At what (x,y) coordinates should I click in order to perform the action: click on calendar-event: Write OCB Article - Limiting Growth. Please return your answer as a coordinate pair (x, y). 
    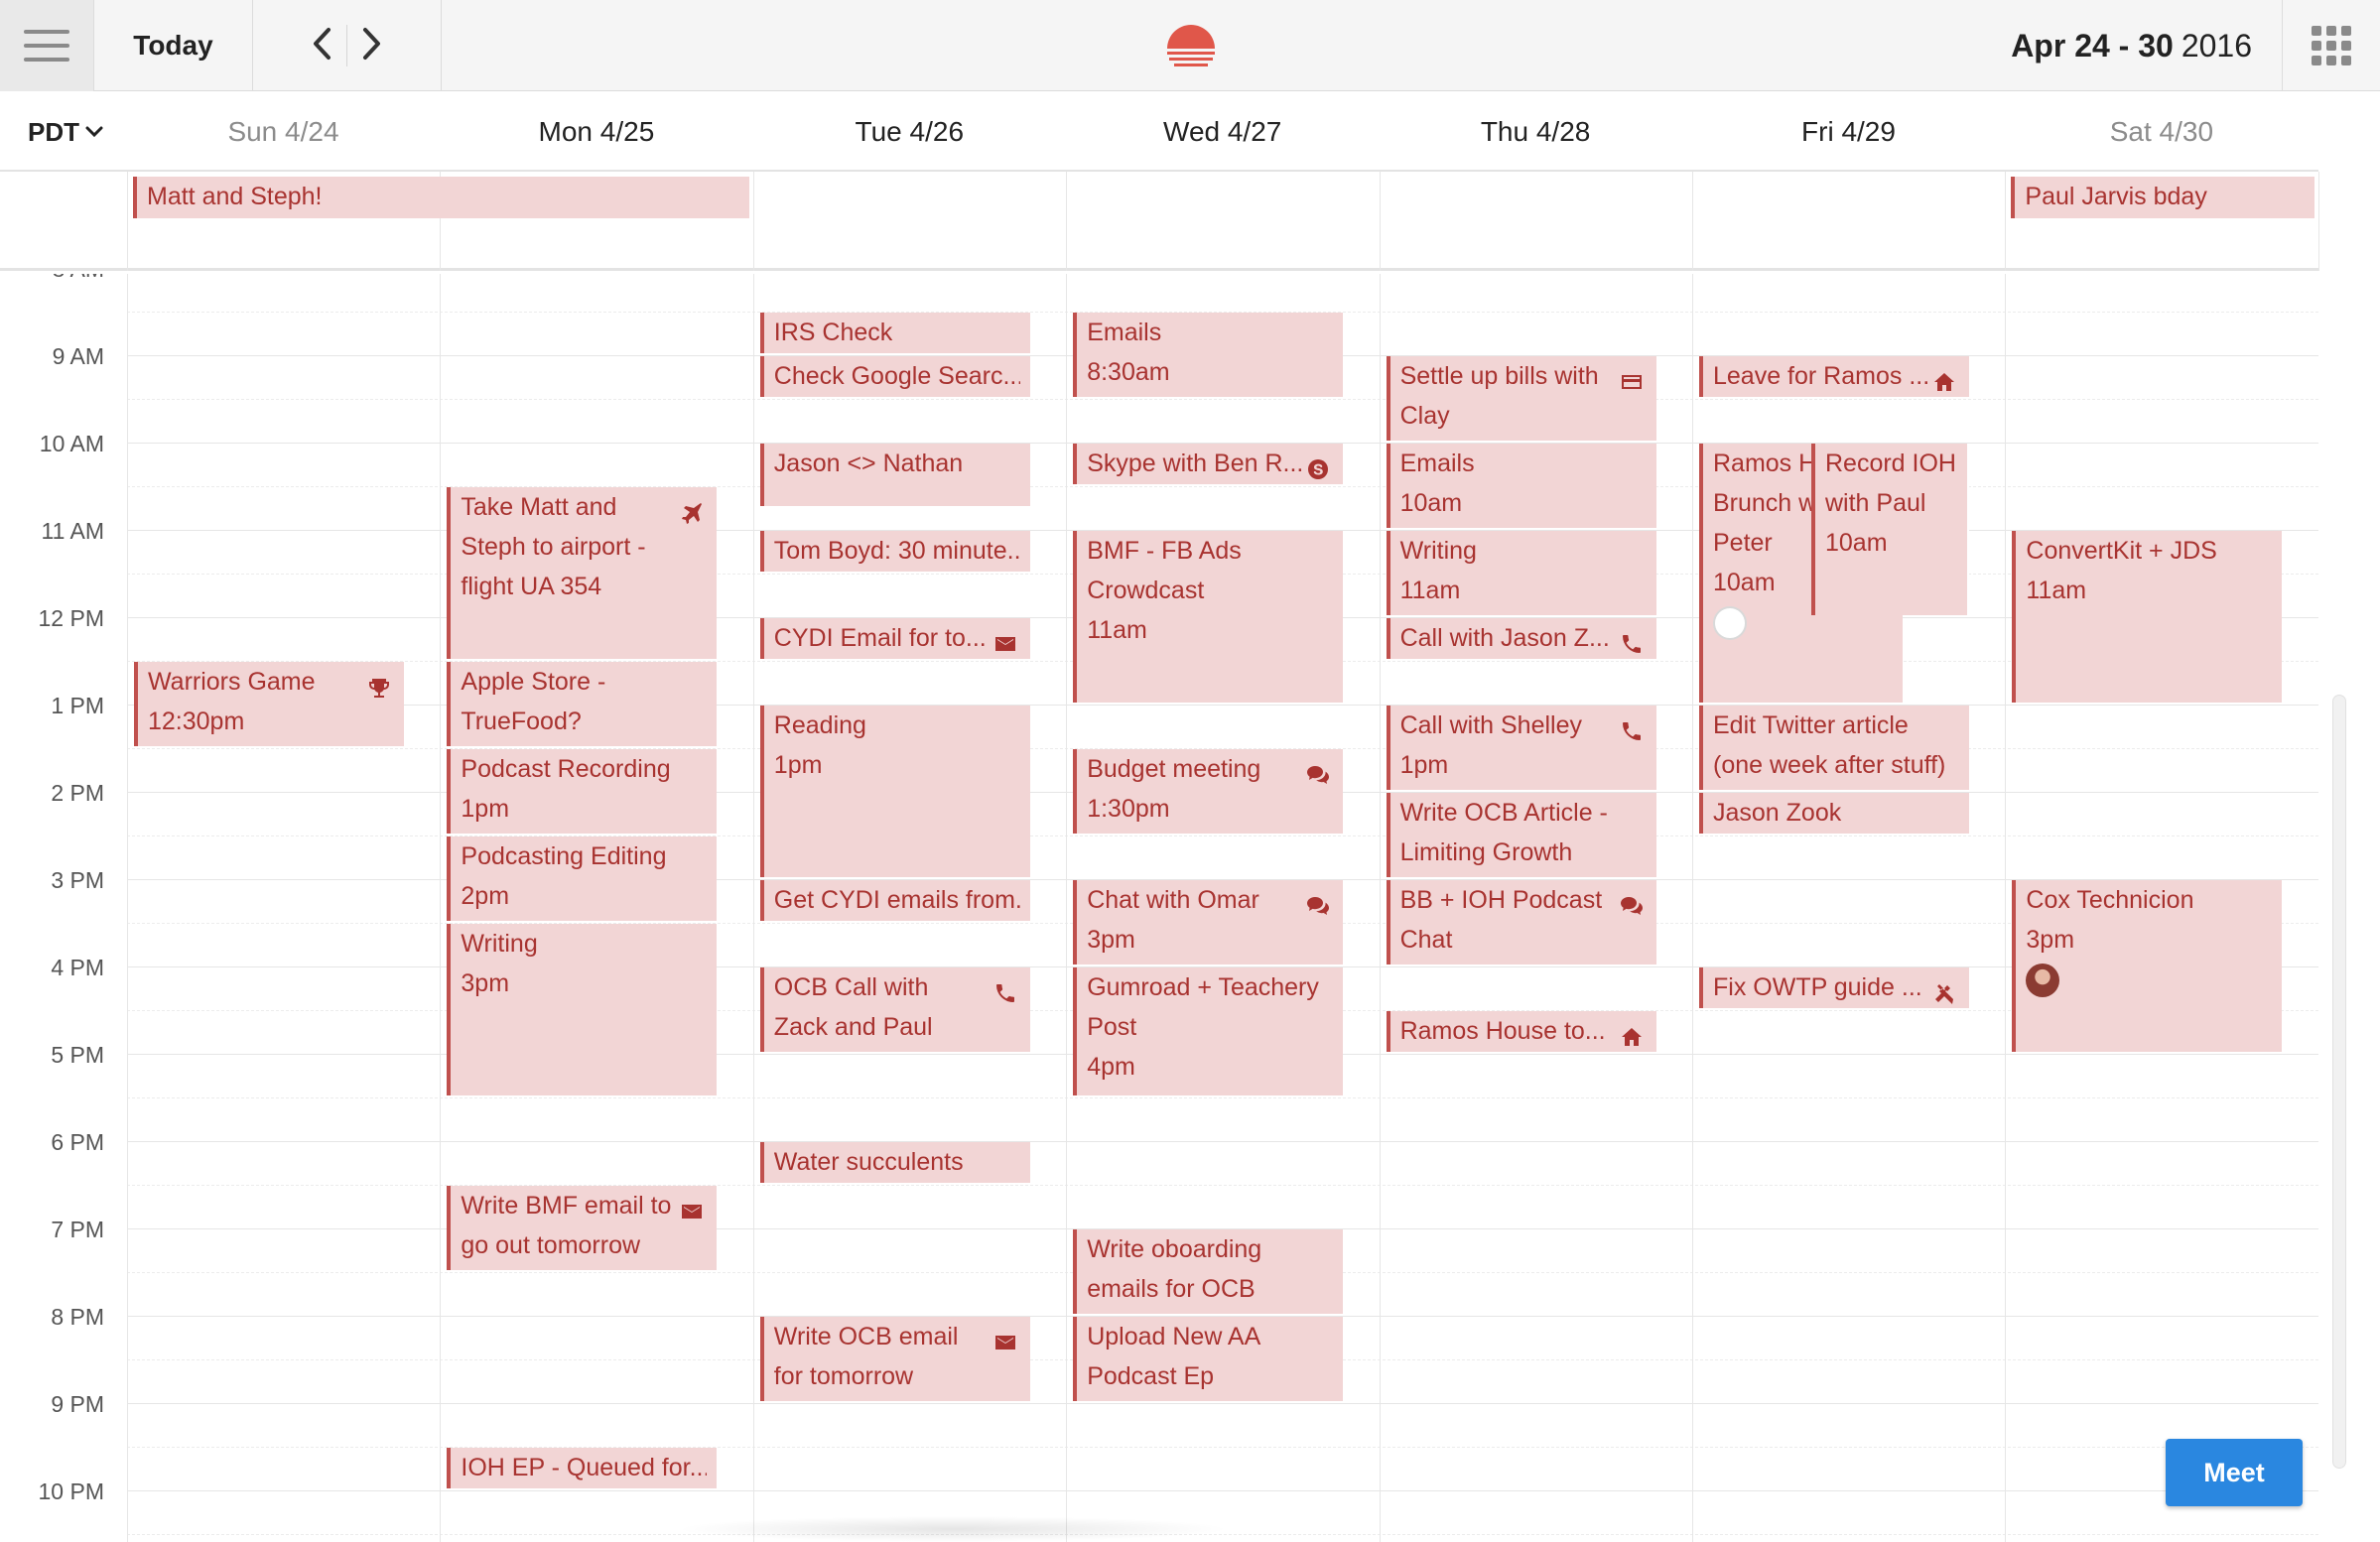
    Looking at the image, I should click on (1521, 835).